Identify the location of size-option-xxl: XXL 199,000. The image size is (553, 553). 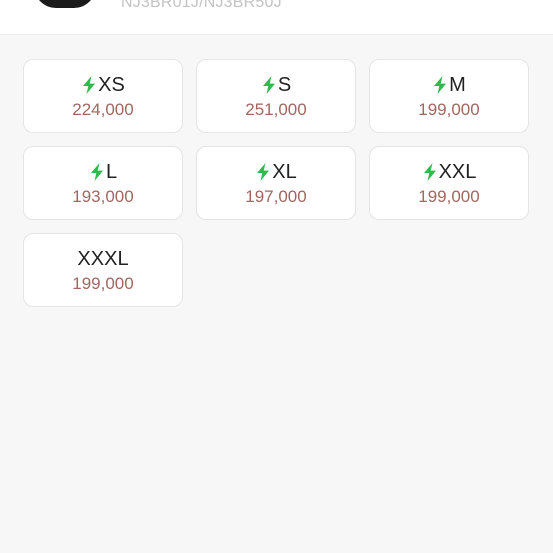
(449, 183).